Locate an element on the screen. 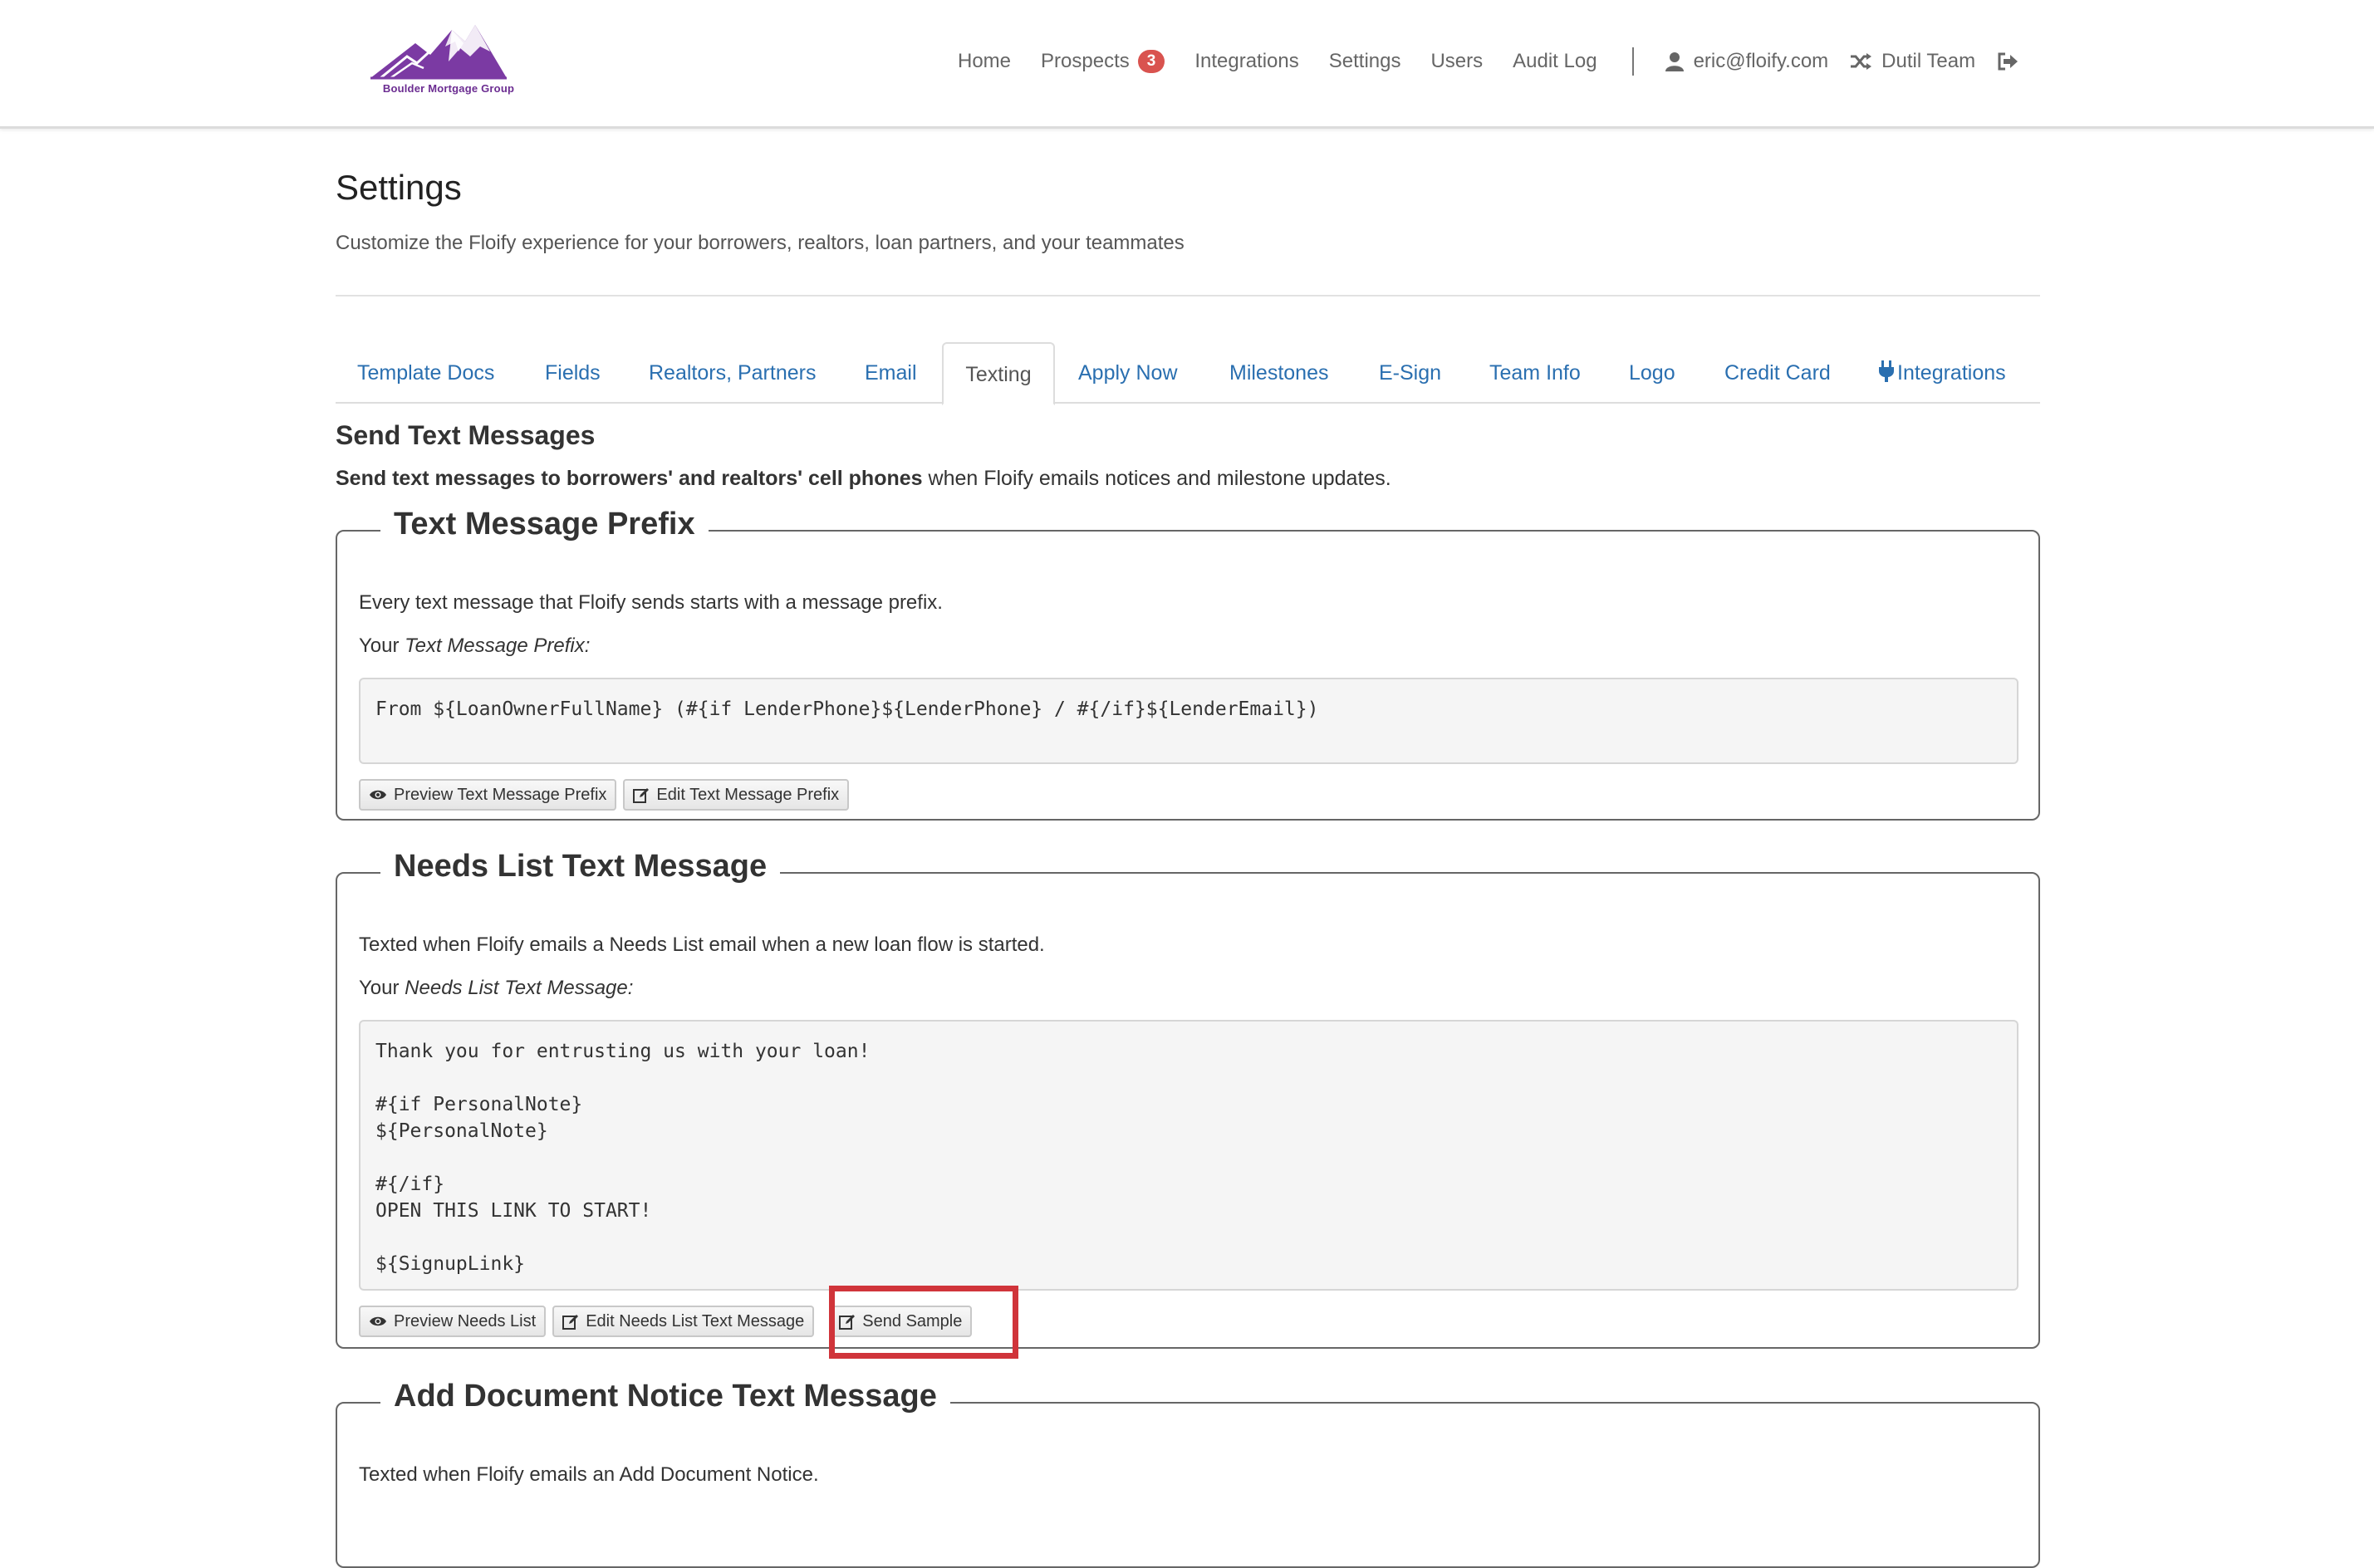 This screenshot has height=1568, width=2374. nav-settings: Settings is located at coordinates (1365, 61).